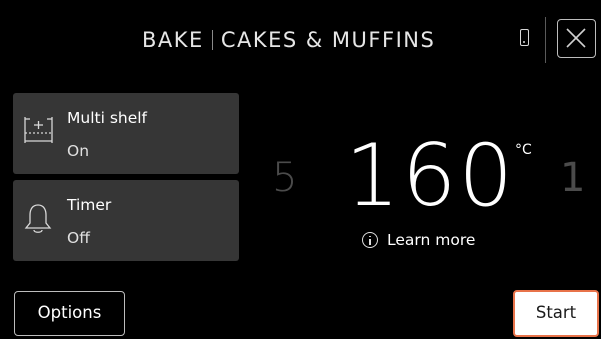  I want to click on close-button, so click(576, 38).